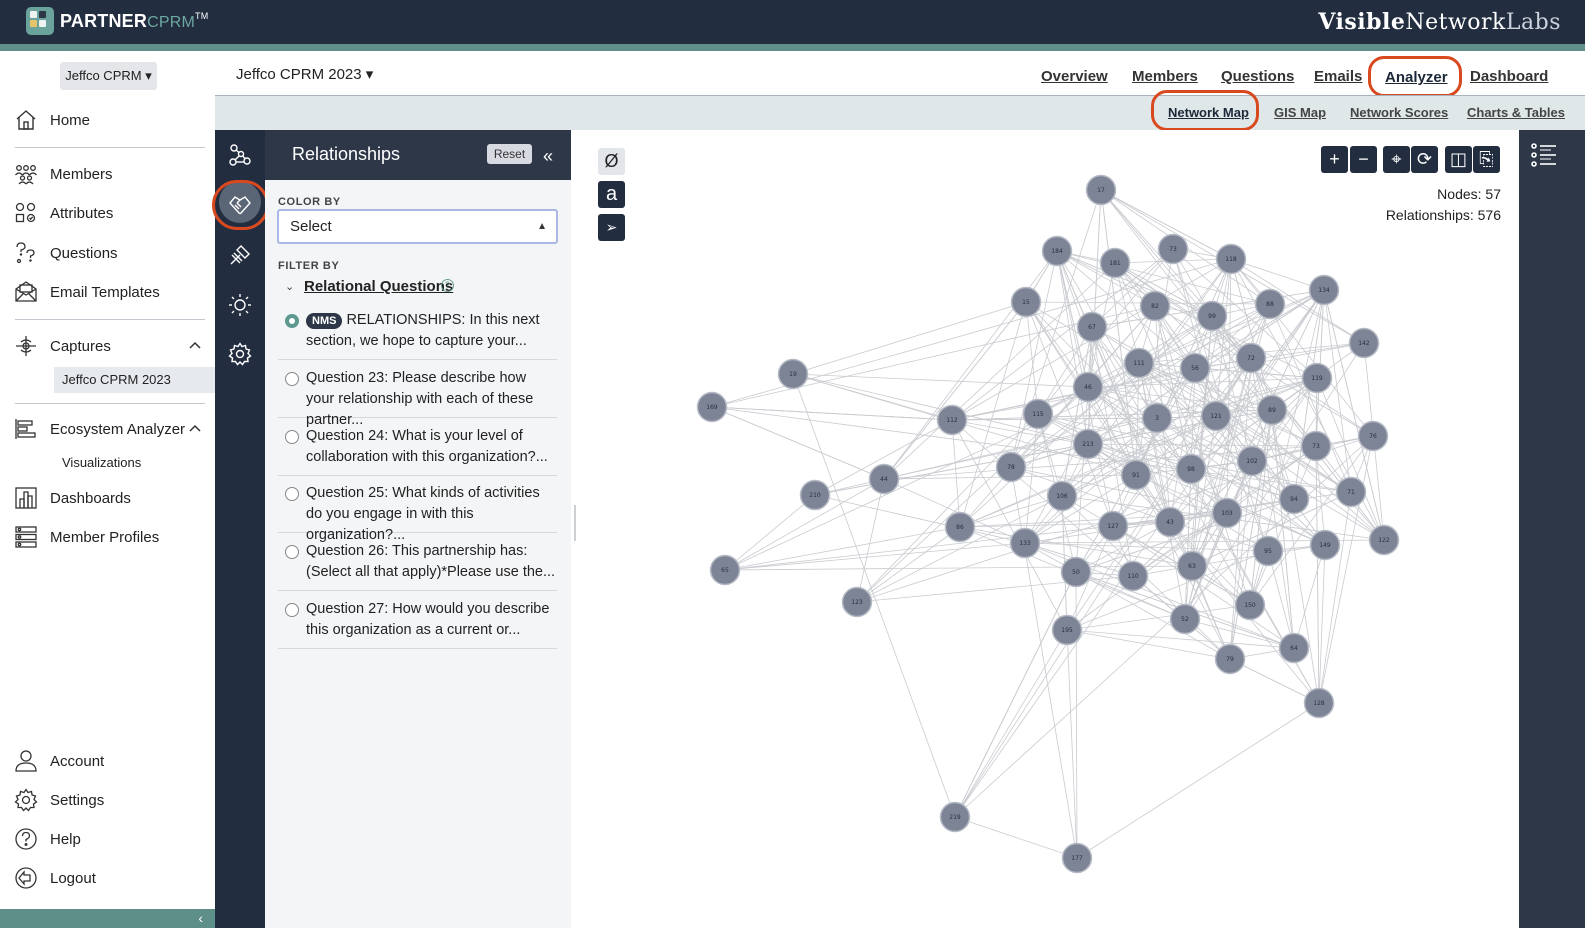 This screenshot has height=928, width=1585. Describe the element at coordinates (26, 761) in the screenshot. I see `account-icon` at that location.